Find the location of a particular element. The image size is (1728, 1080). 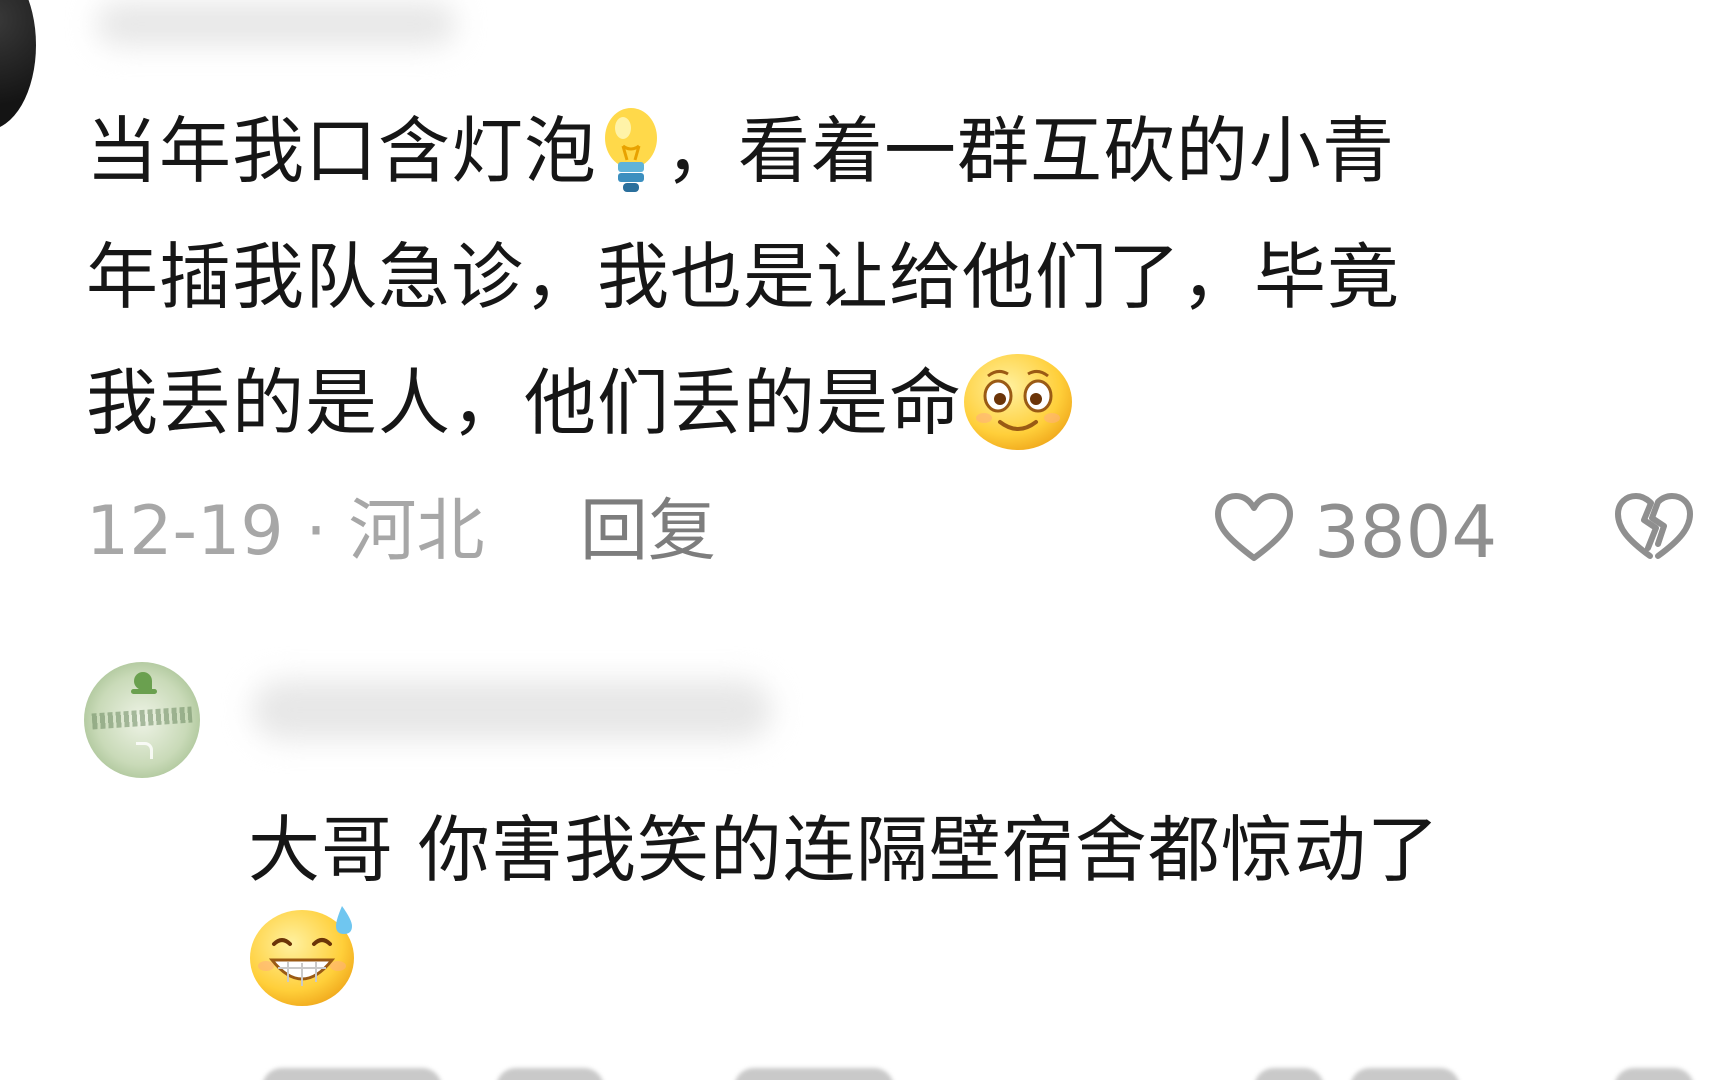

comment-text-line-3: 我丢的是人，他们丢的是命 is located at coordinates (524, 403).